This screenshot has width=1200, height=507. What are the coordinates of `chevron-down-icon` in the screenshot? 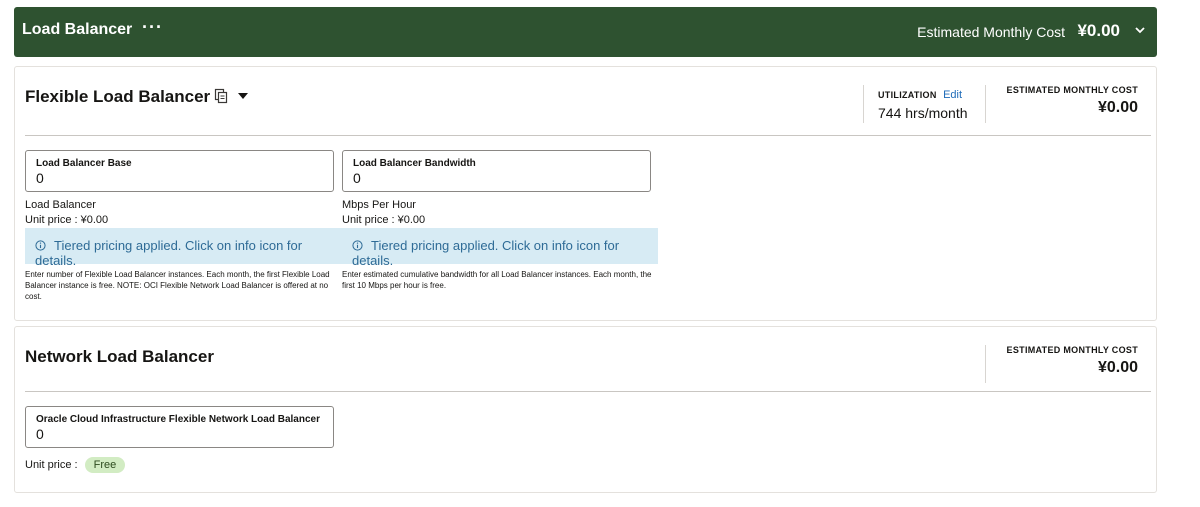 It's located at (1140, 30).